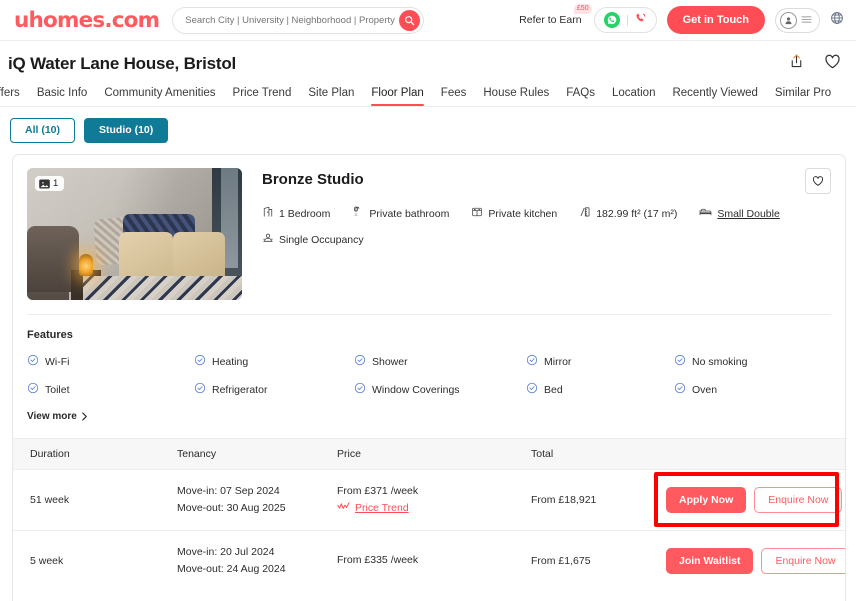 This screenshot has height=601, width=856. What do you see at coordinates (585, 213) in the screenshot?
I see `area-ruler-icon` at bounding box center [585, 213].